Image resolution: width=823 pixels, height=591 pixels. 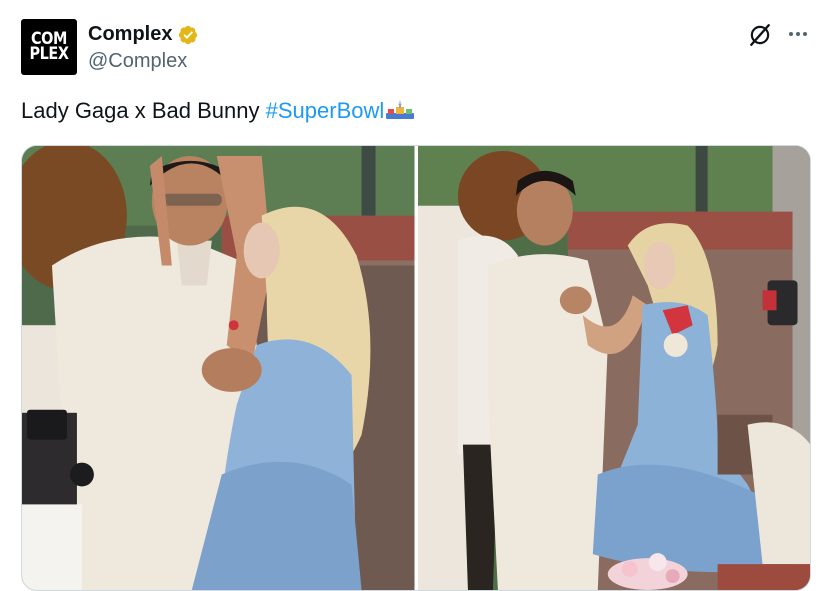 I want to click on tweet-text: Lady Gaga x Bad Bunny #SuperBowl, so click(x=218, y=111).